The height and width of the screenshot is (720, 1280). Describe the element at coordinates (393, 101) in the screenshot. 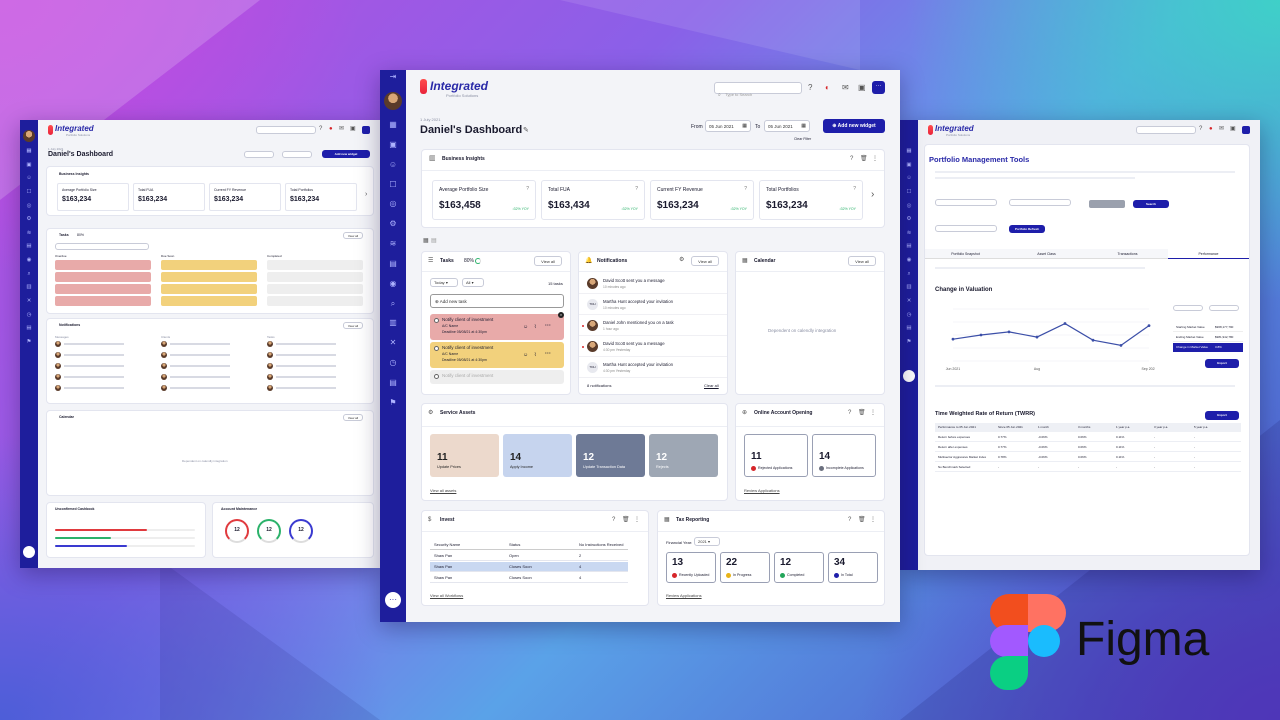

I see `avatar` at that location.